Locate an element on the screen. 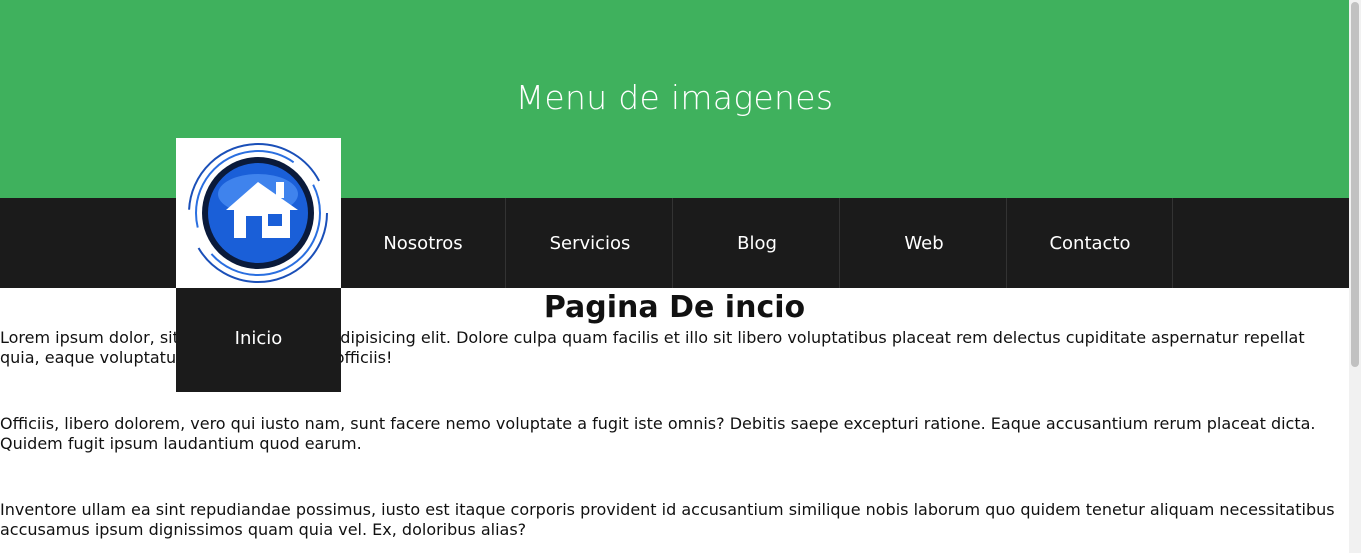 Image resolution: width=1361 pixels, height=553 pixels. scrollbar-thumb is located at coordinates (1355, 184).